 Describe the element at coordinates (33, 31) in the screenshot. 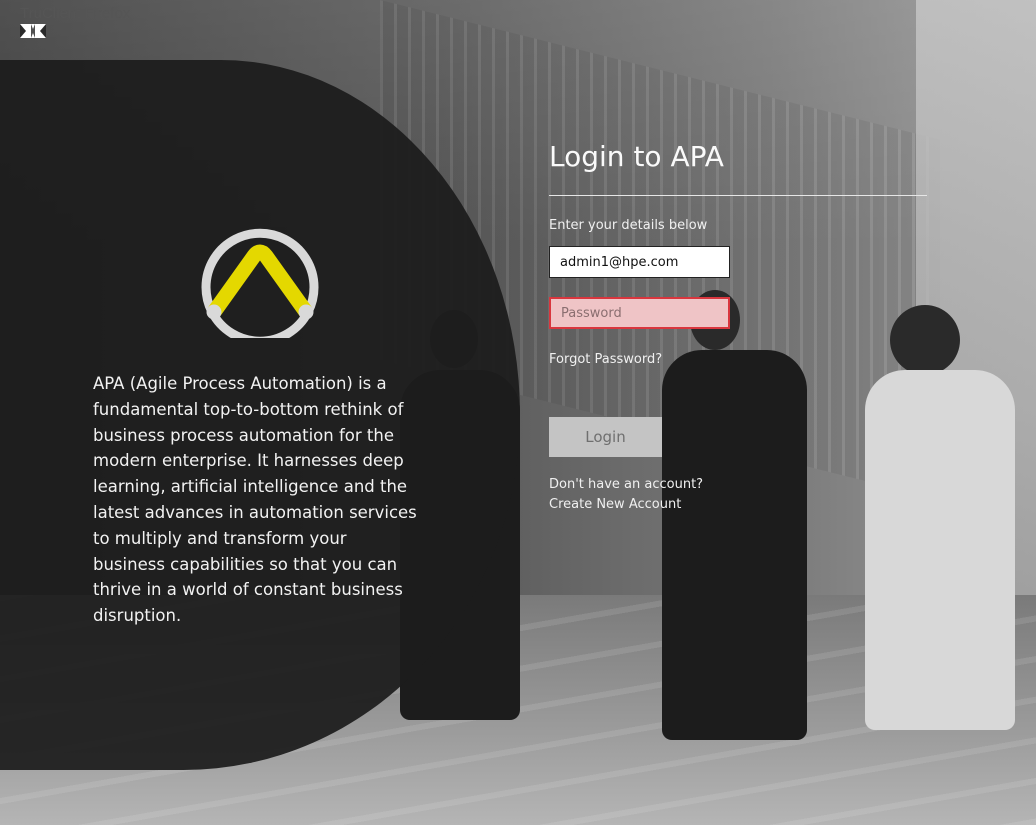

I see `dx-mark-icon` at that location.